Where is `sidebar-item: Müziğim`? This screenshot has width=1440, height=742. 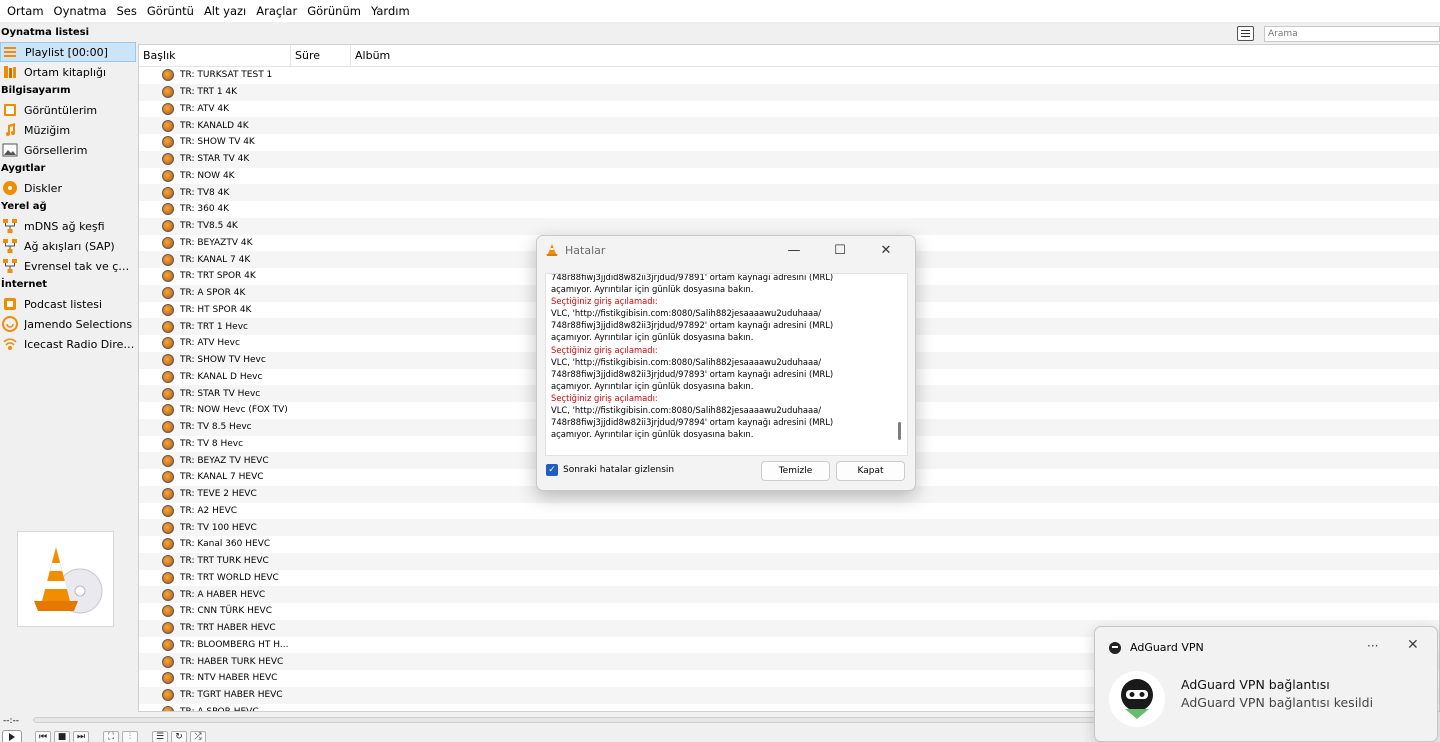
sidebar-item: Müziğim is located at coordinates (68, 130).